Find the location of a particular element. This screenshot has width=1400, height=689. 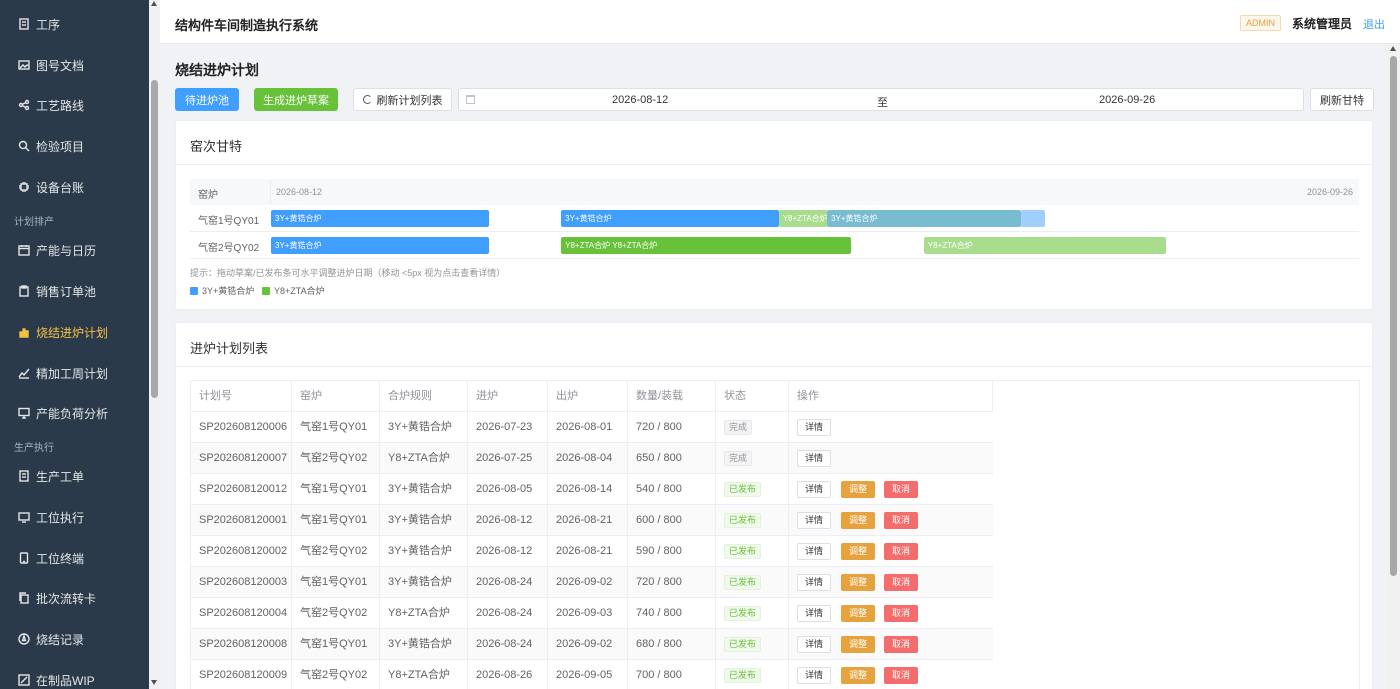

sidebar-item-label: 产能负荷分析 is located at coordinates (72, 413).